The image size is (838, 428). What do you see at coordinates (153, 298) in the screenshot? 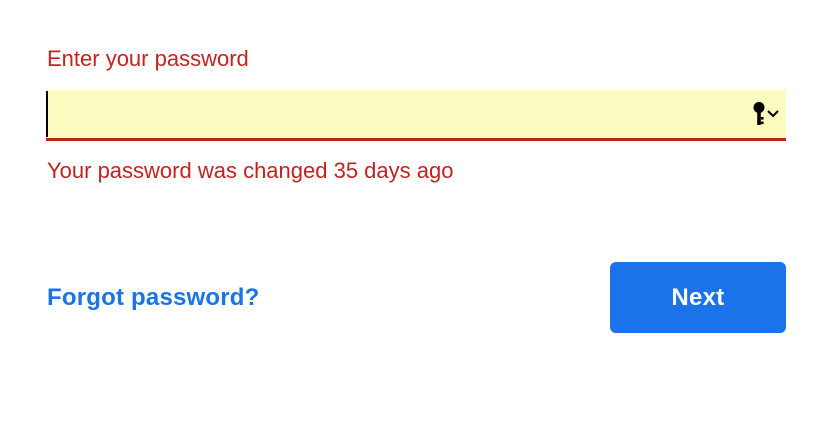
I see `forgot-password-link: Forgot password?` at bounding box center [153, 298].